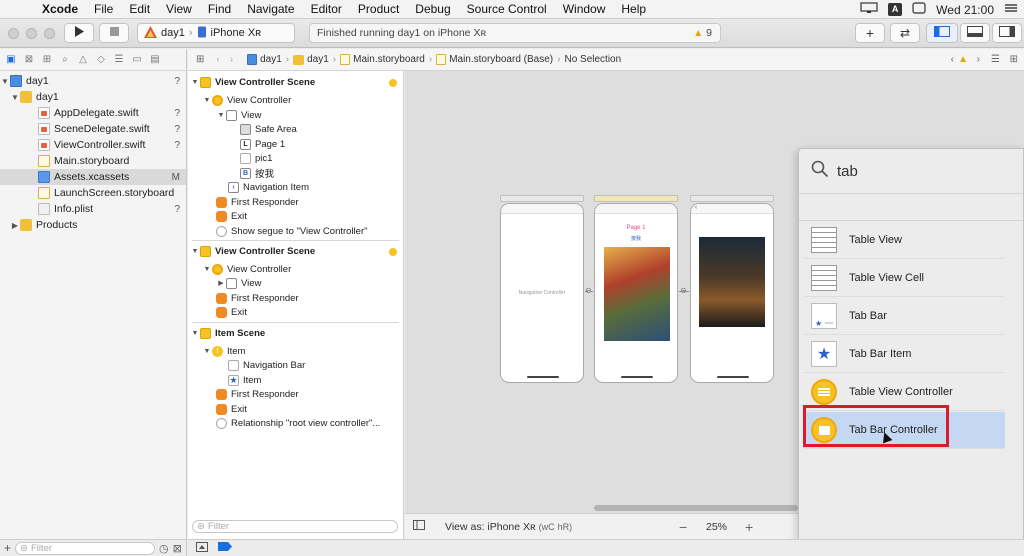 This screenshot has height=556, width=1024. Describe the element at coordinates (584, 9) in the screenshot. I see `menu-window: Window` at that location.